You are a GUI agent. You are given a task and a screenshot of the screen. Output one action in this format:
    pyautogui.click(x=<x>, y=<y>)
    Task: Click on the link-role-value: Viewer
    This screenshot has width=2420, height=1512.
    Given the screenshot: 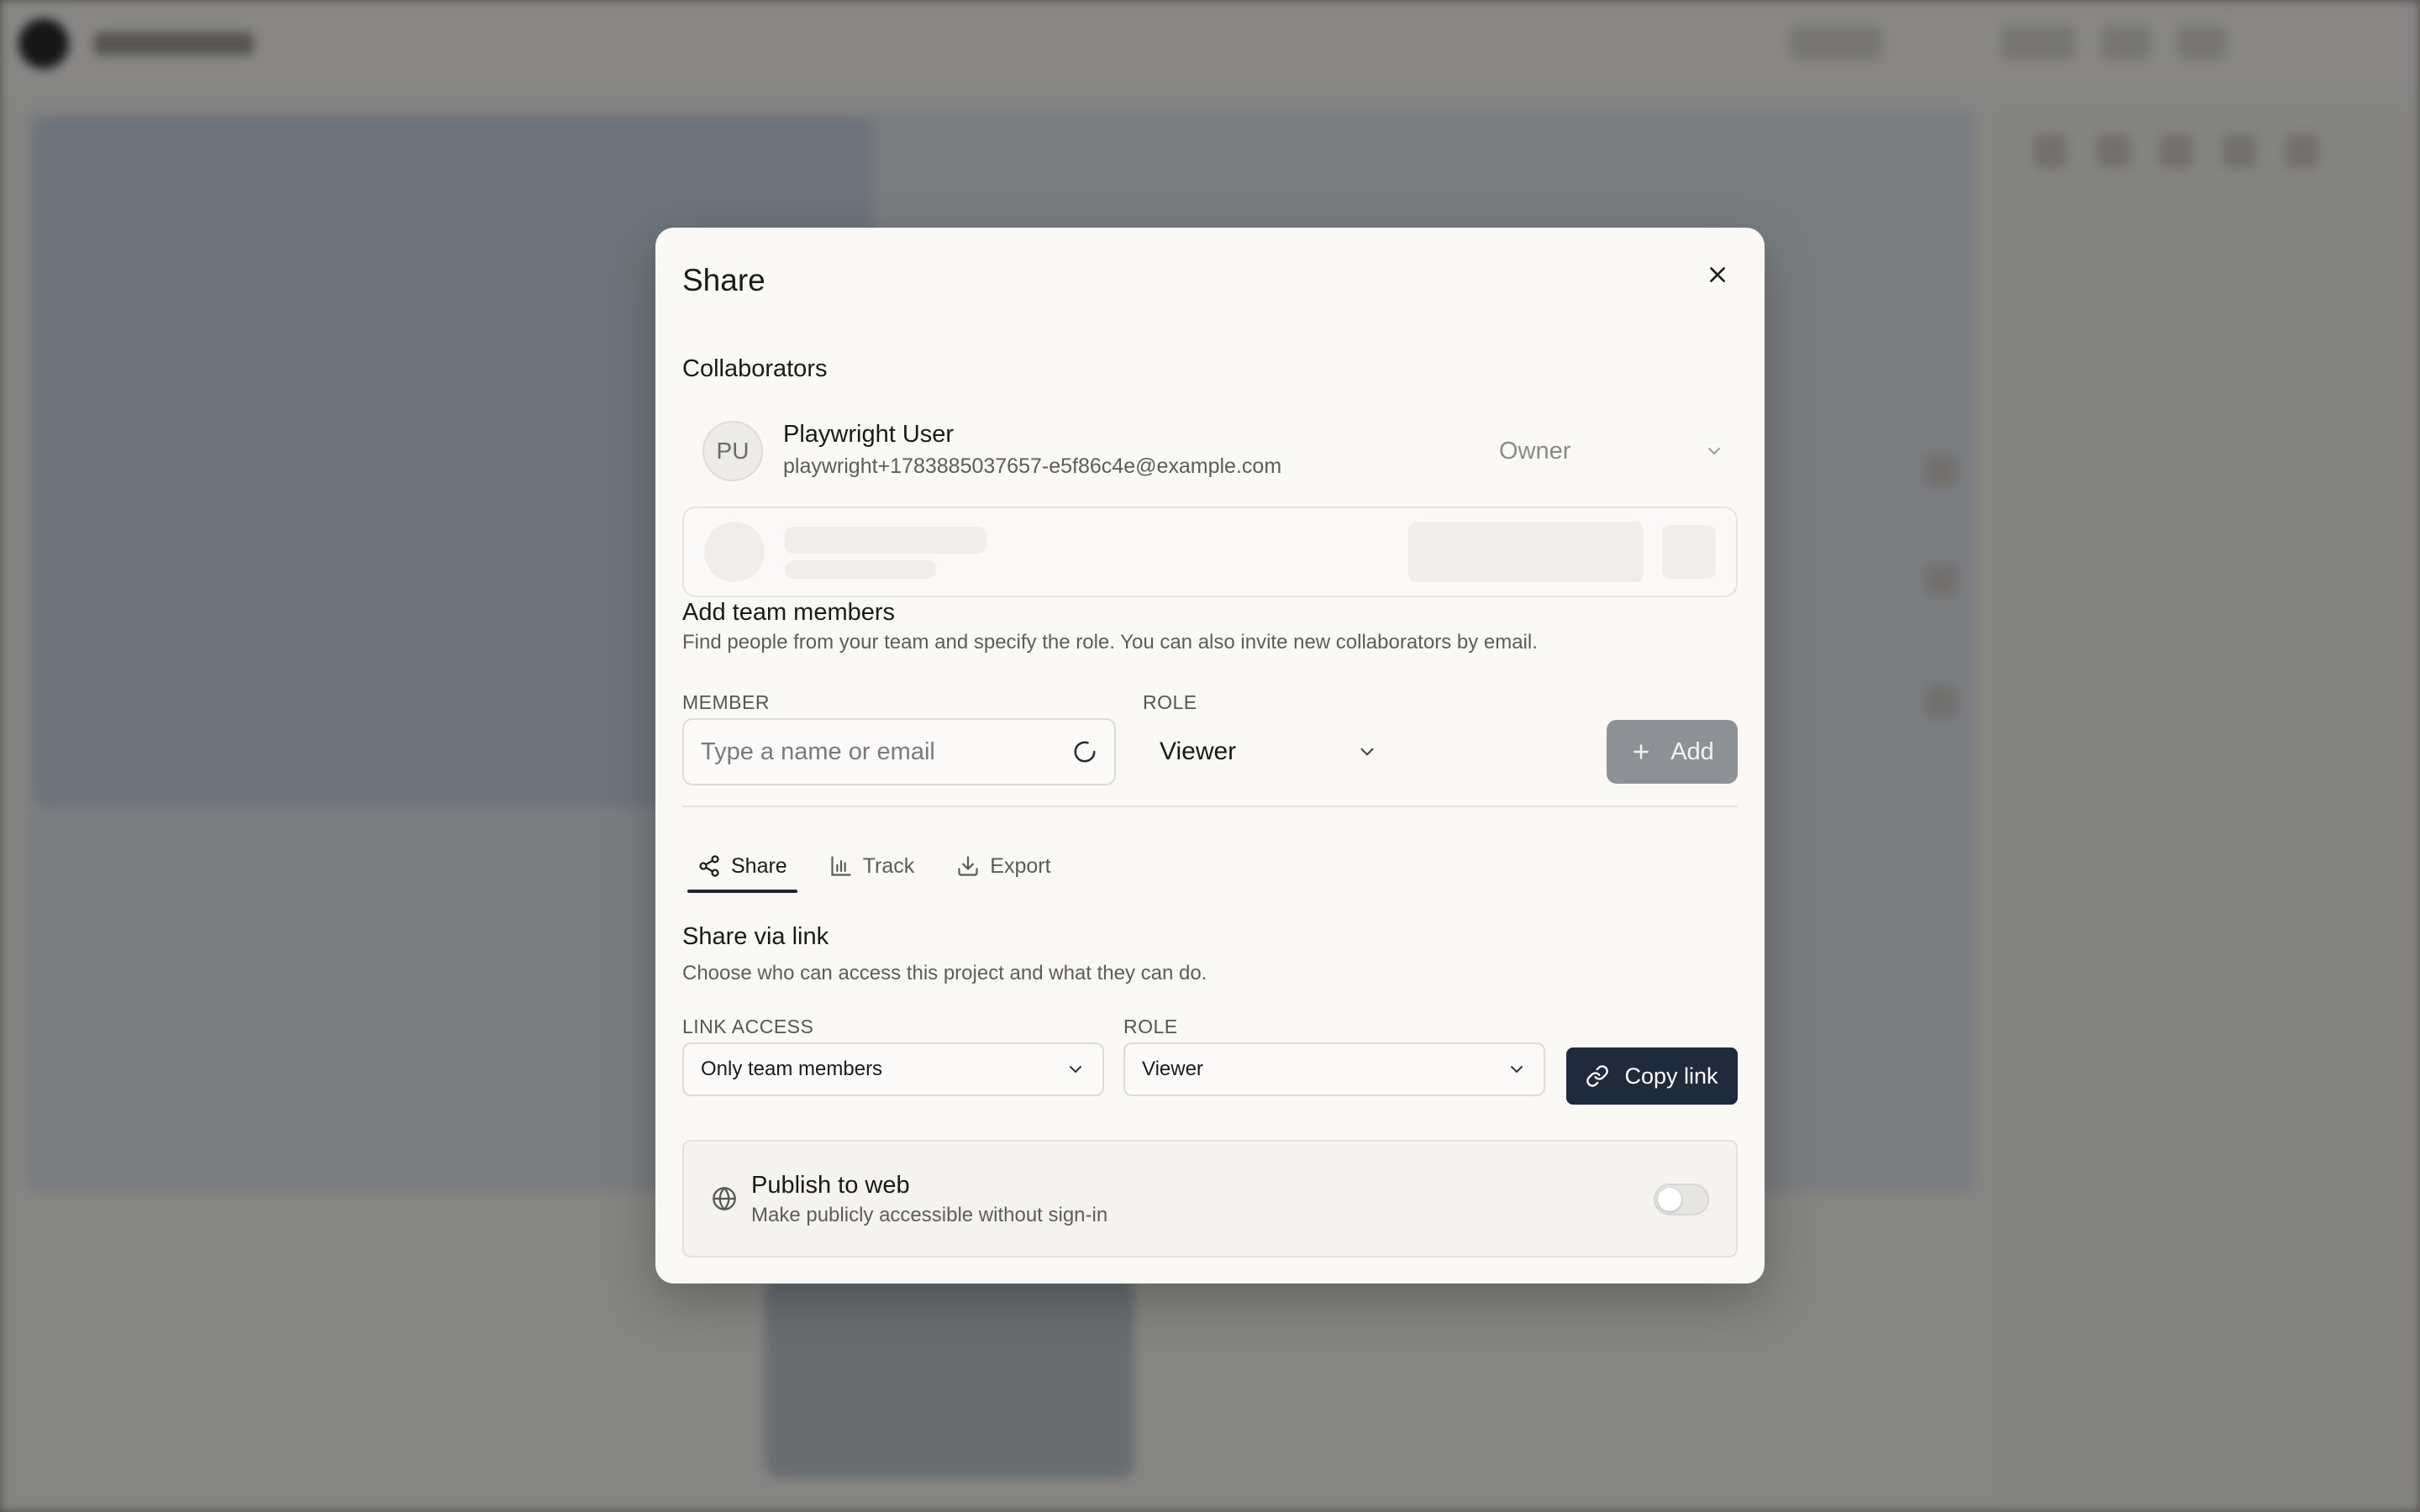 What is the action you would take?
    pyautogui.click(x=1172, y=1069)
    